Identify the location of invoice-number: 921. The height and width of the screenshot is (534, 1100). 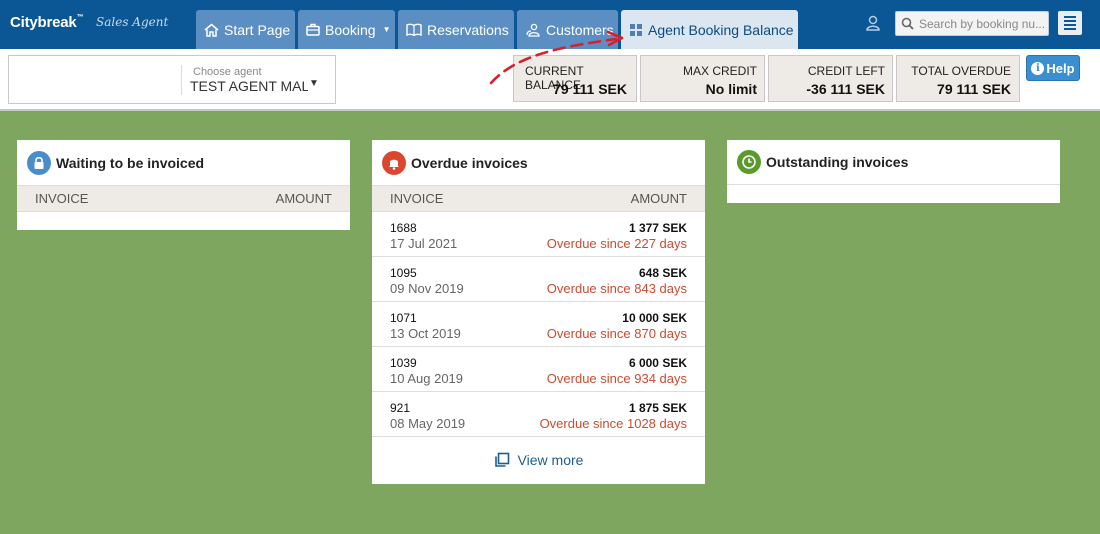
(400, 408).